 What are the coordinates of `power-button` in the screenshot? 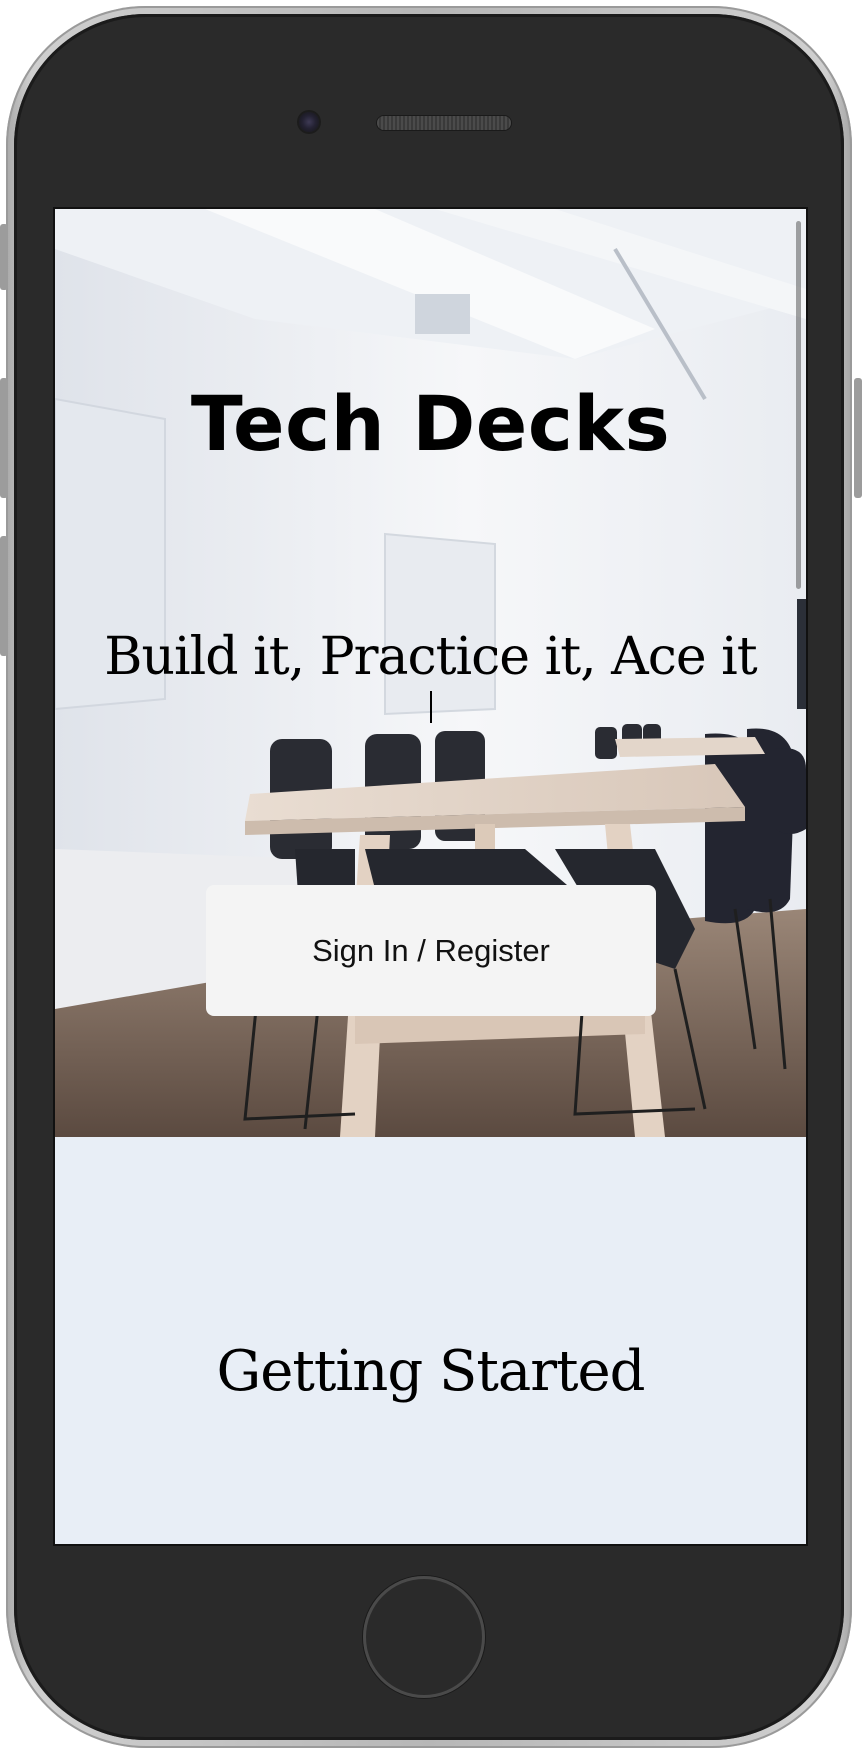 It's located at (858, 438).